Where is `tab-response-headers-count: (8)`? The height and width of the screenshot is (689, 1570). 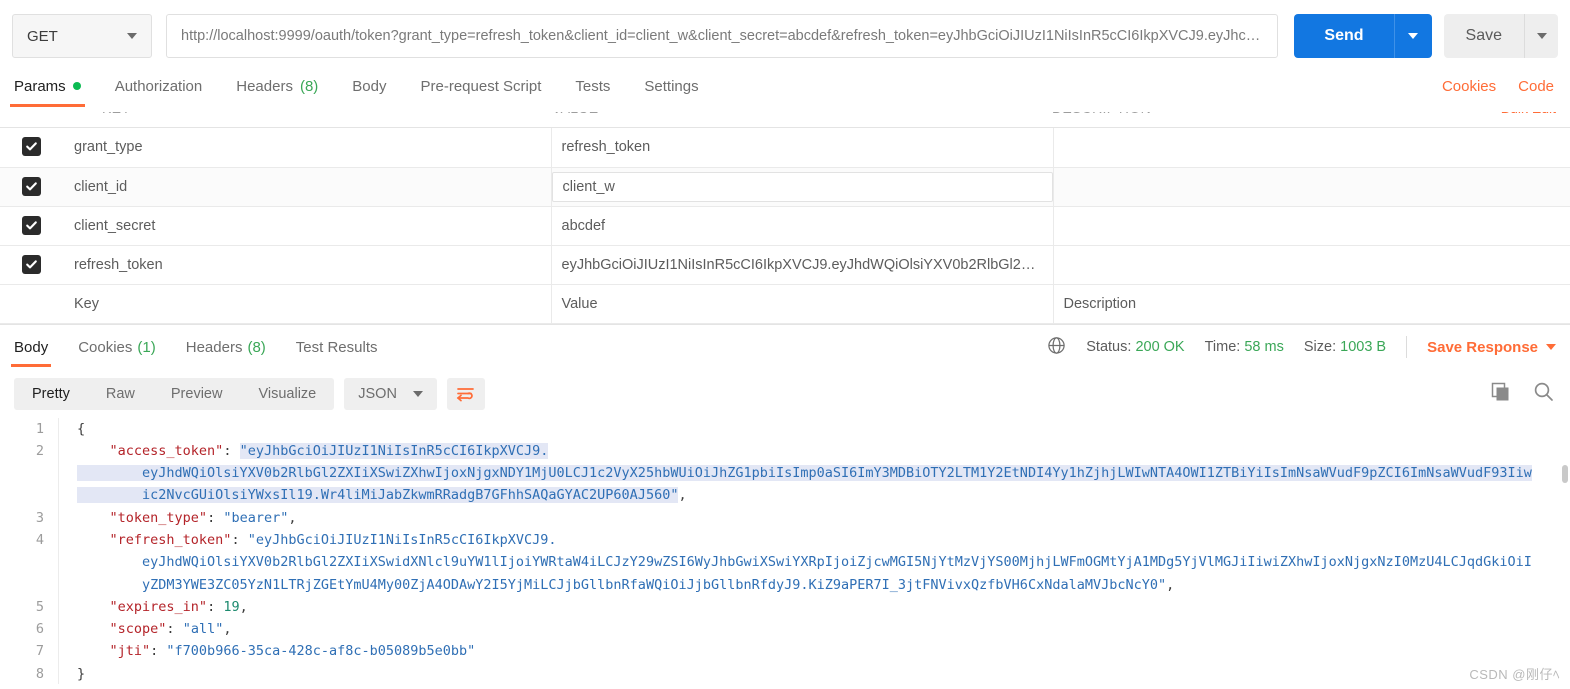 tab-response-headers-count: (8) is located at coordinates (256, 347).